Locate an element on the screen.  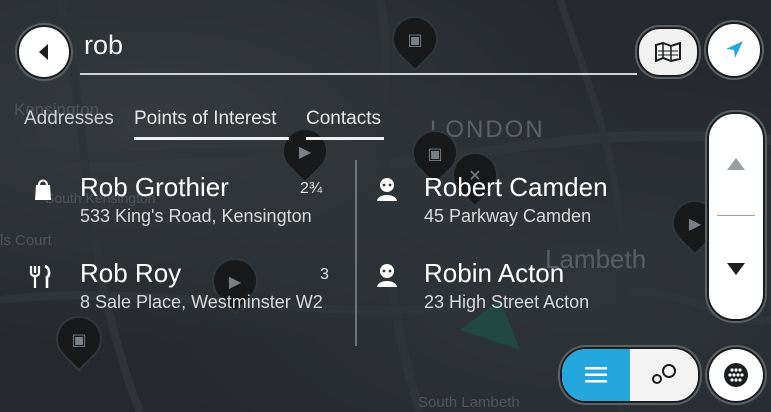
navigation-arrow-icon is located at coordinates (734, 49).